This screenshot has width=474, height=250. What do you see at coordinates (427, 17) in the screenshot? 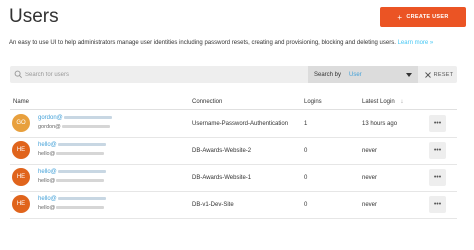
I see `create-user-label: CREATE USER` at bounding box center [427, 17].